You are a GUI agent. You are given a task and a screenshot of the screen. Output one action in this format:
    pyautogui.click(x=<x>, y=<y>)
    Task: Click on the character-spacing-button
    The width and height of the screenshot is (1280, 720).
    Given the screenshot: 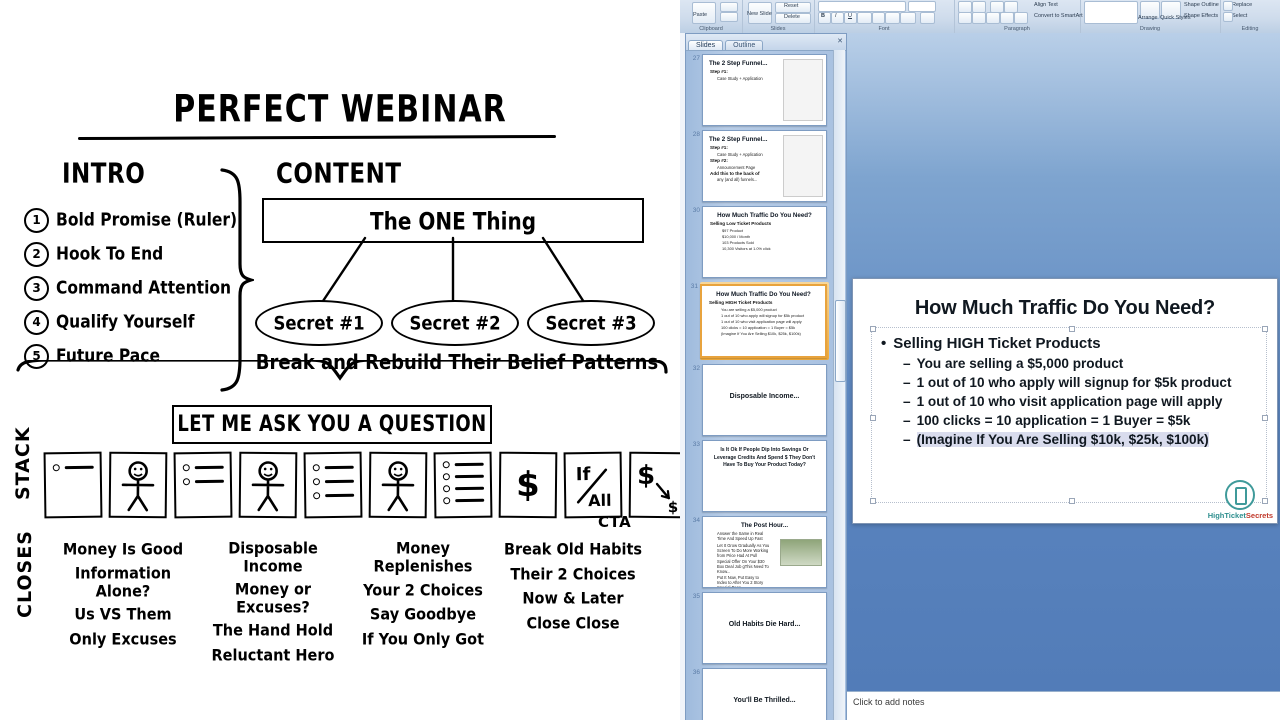 What is the action you would take?
    pyautogui.click(x=892, y=18)
    